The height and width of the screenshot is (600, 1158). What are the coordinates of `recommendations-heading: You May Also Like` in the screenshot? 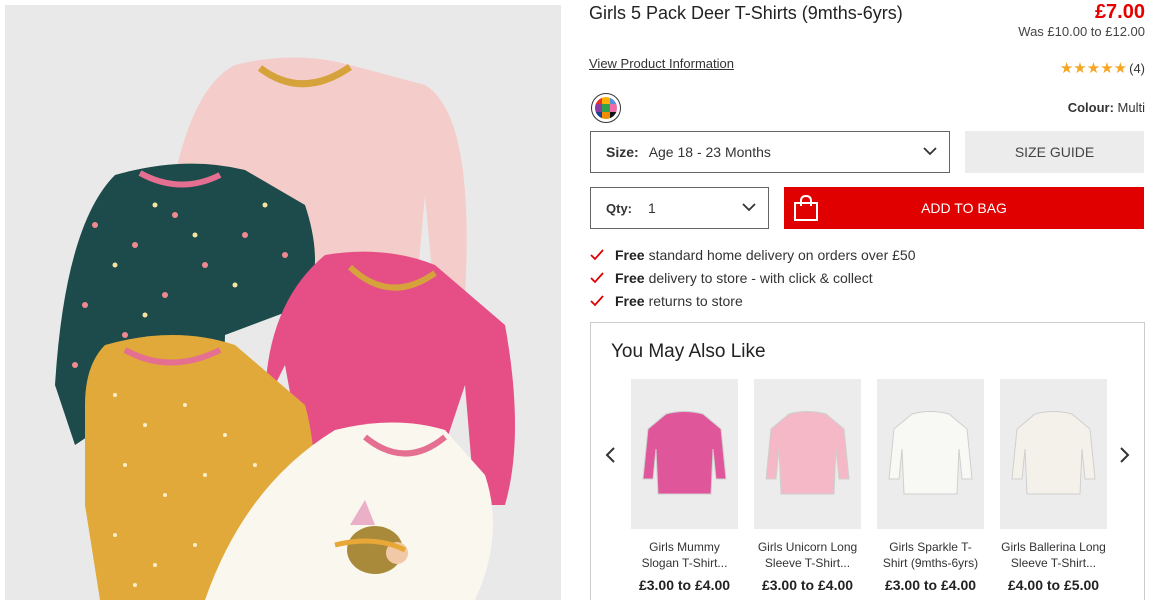 It's located at (688, 351).